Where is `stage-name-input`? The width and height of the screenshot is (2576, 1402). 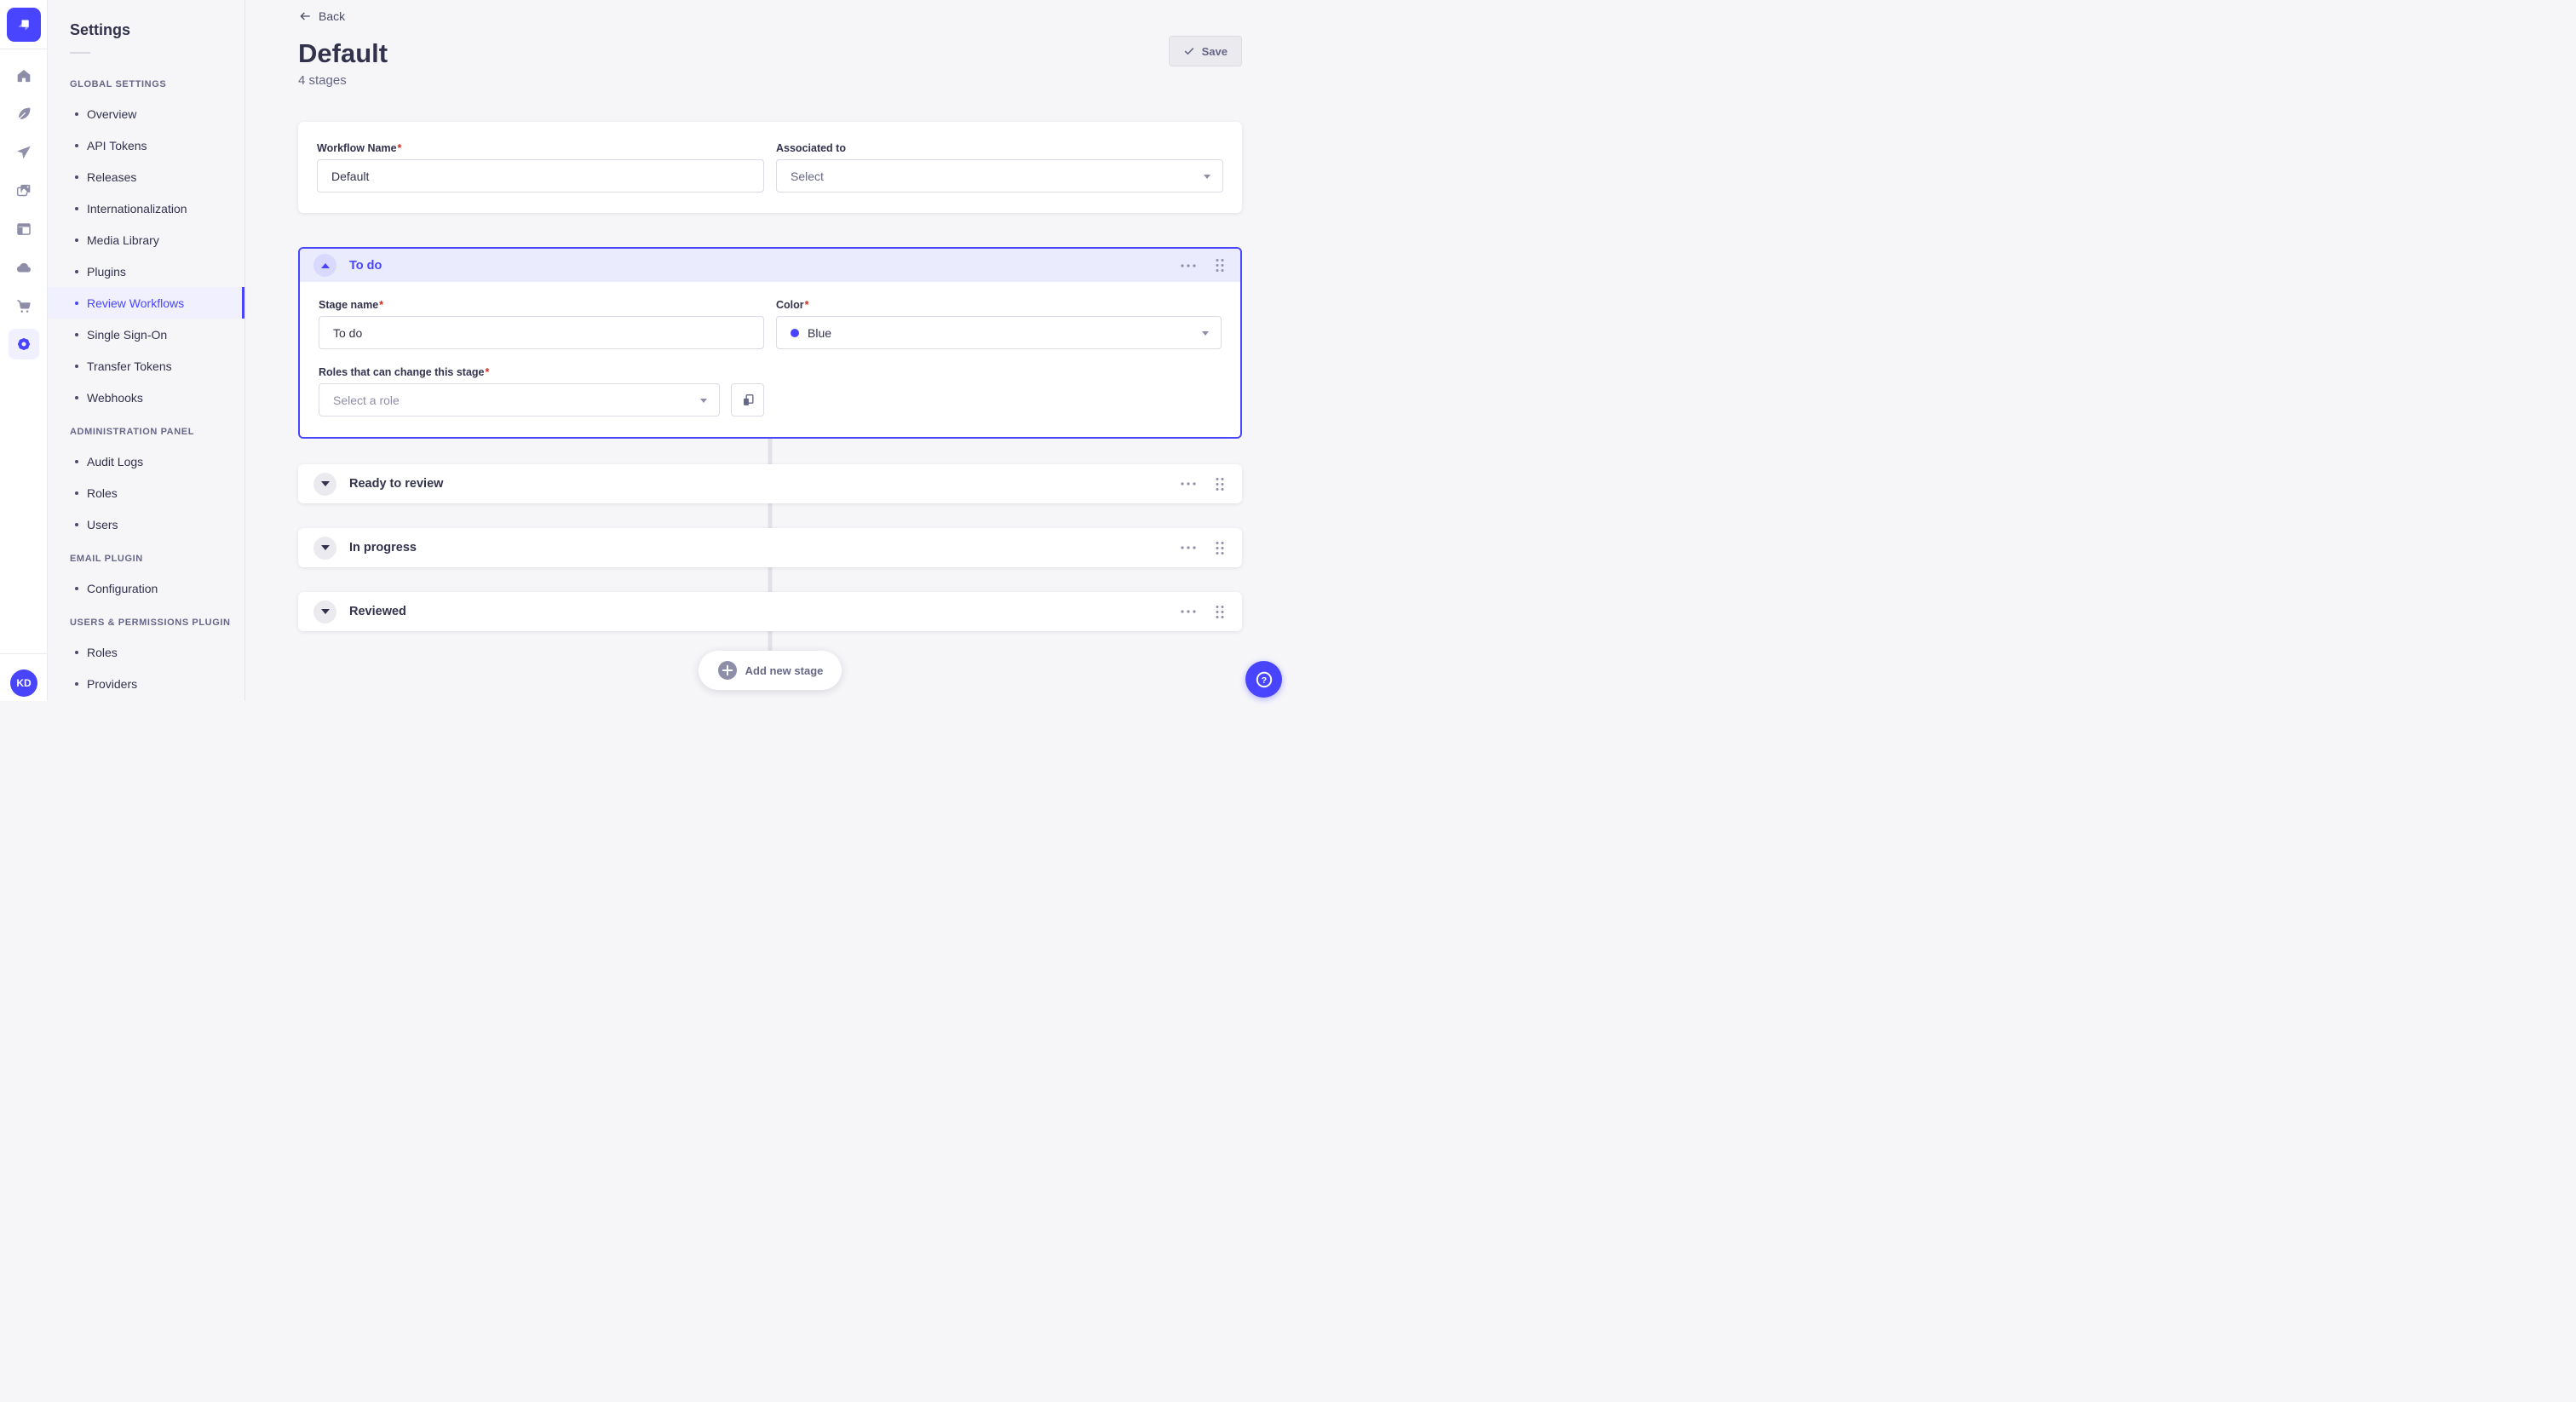 stage-name-input is located at coordinates (542, 332).